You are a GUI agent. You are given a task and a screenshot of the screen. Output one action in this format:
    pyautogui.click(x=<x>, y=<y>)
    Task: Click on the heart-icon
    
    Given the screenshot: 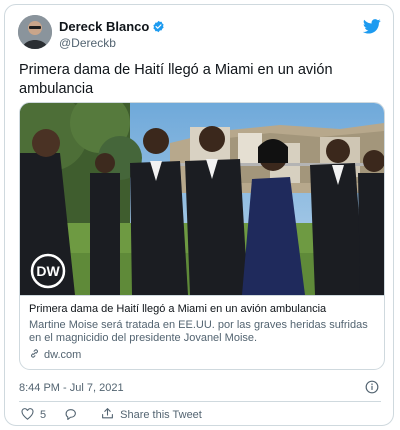 What is the action you would take?
    pyautogui.click(x=27, y=415)
    